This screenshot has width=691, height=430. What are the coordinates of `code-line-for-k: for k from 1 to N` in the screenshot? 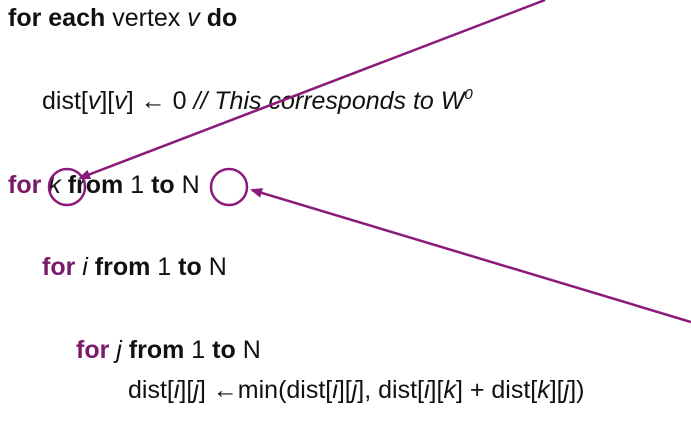 It's located at (104, 185).